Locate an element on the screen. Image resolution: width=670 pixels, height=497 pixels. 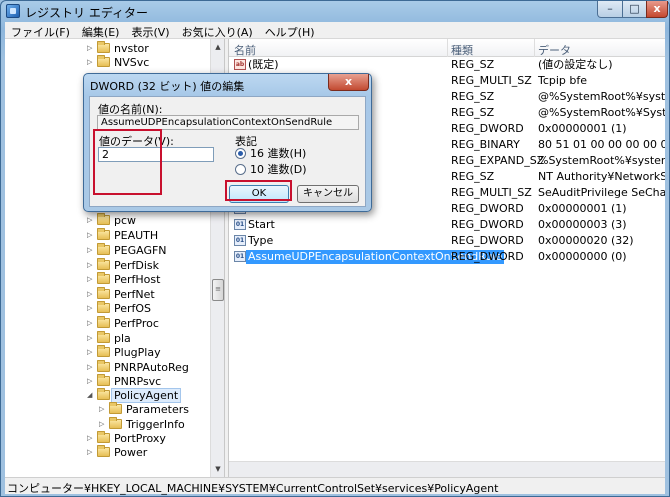
column-divider is located at coordinates (447, 48).